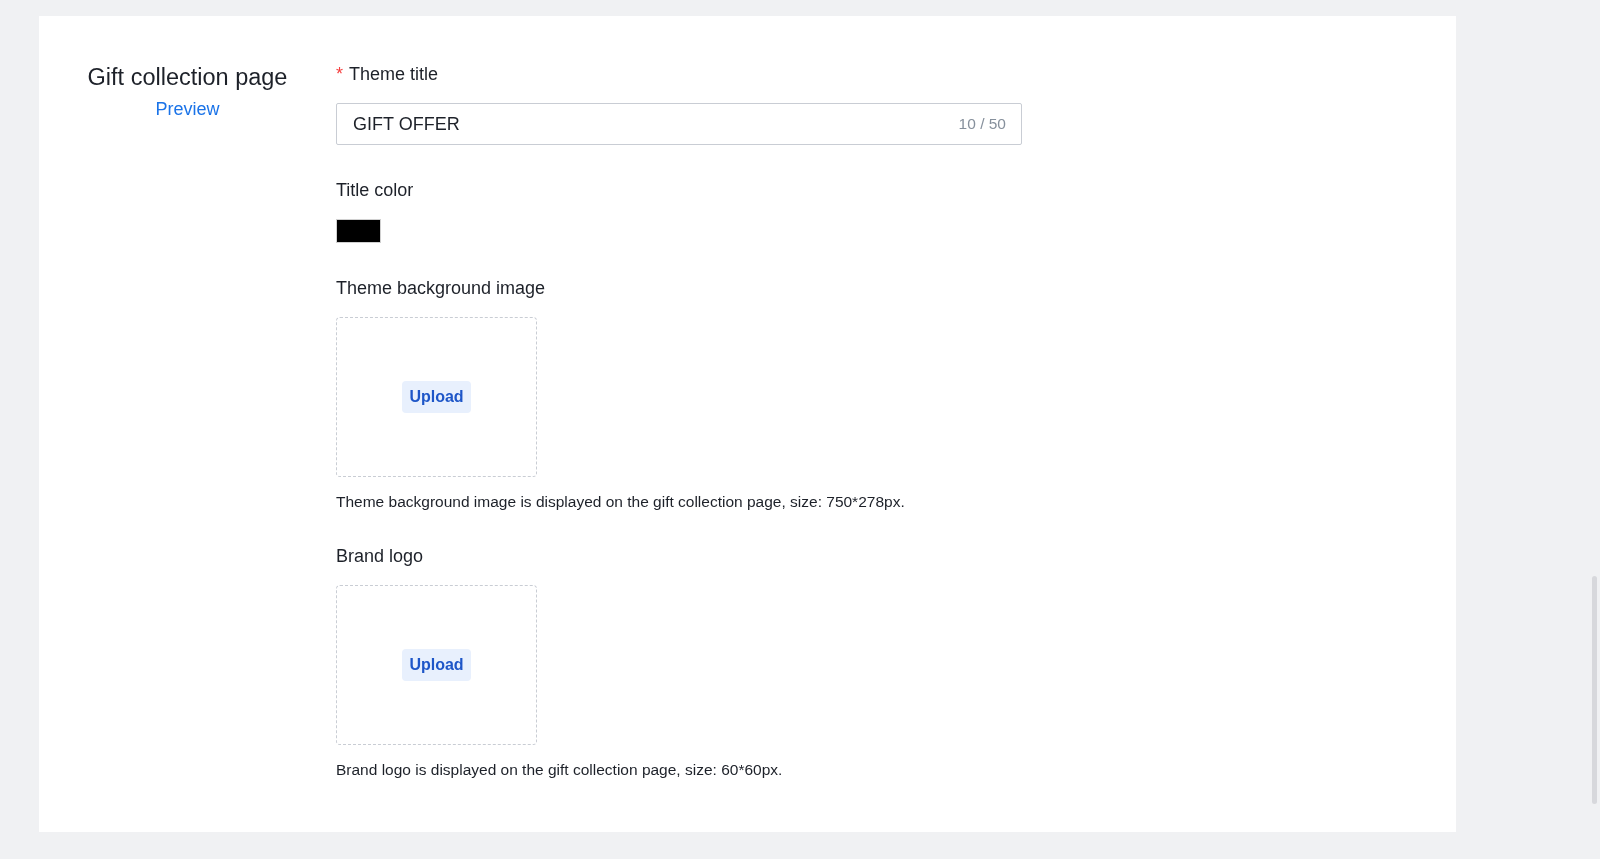  I want to click on field-label: Theme background image, so click(441, 288).